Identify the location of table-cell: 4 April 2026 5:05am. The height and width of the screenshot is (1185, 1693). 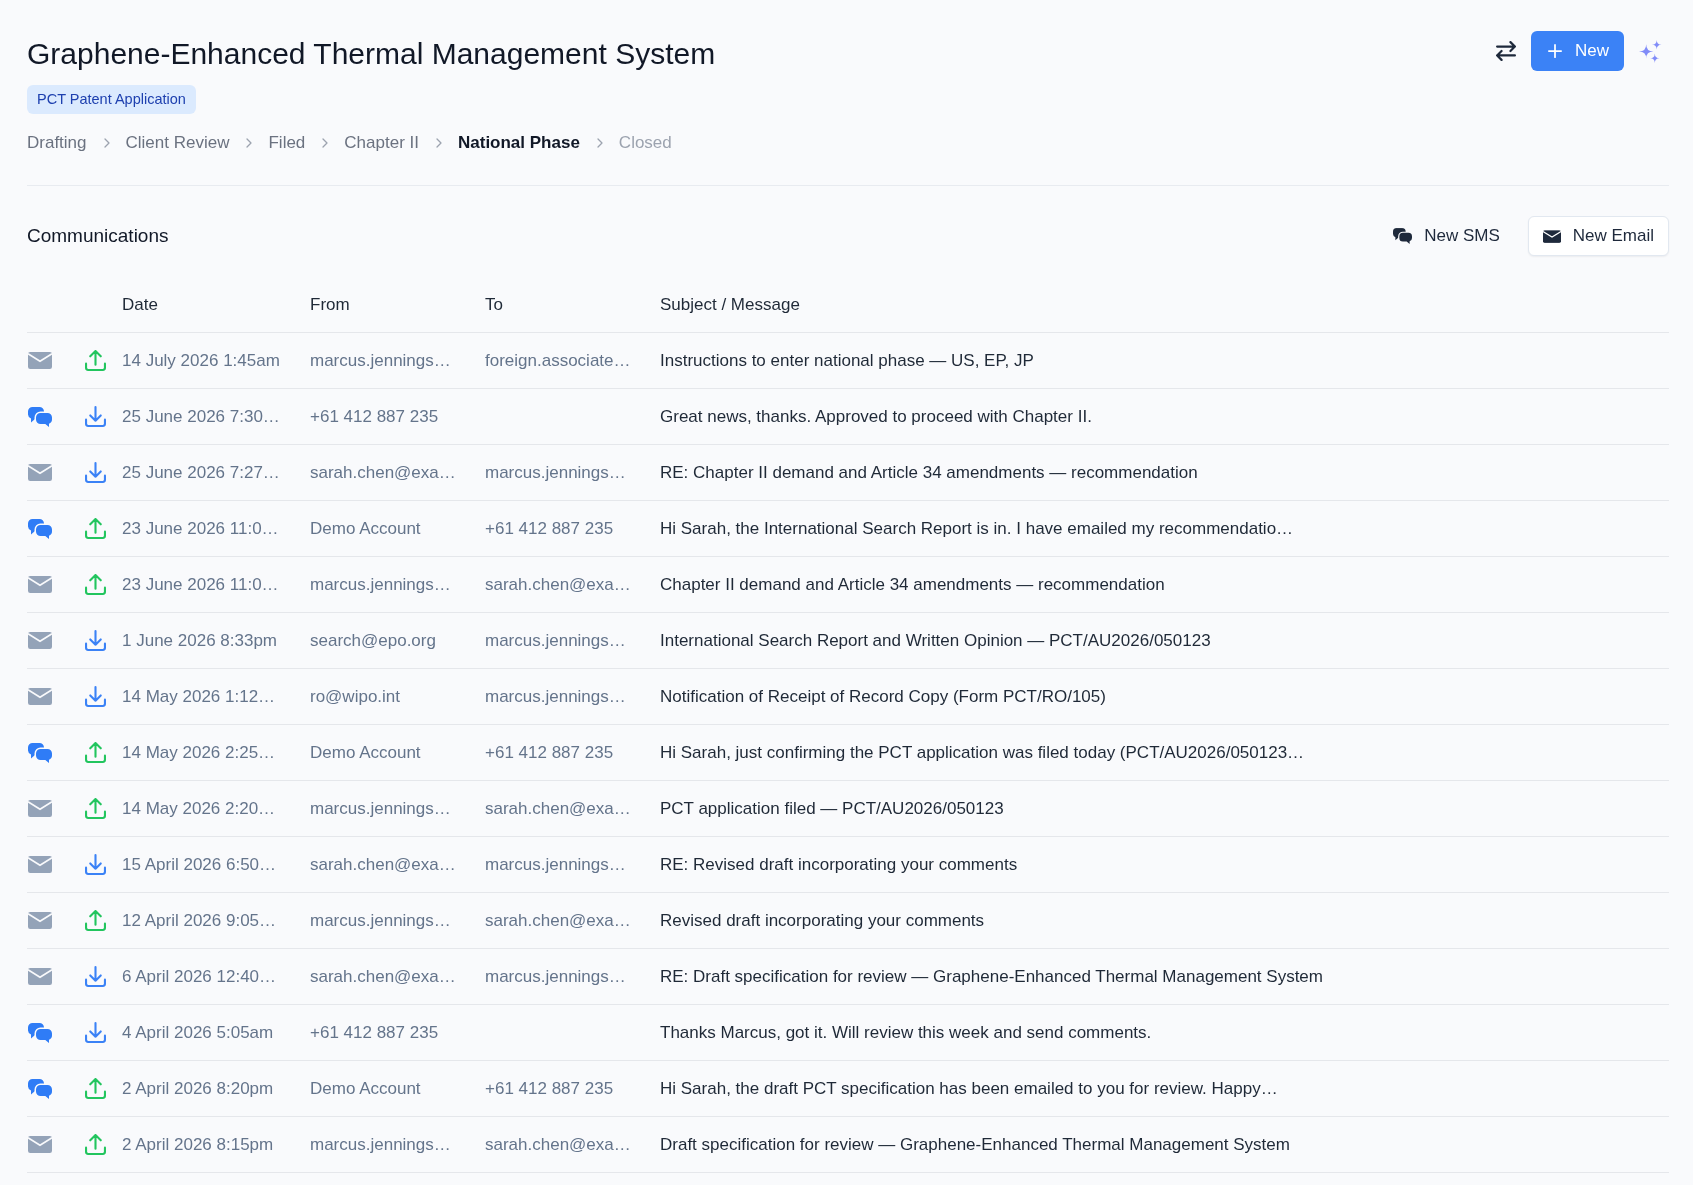
(198, 1032).